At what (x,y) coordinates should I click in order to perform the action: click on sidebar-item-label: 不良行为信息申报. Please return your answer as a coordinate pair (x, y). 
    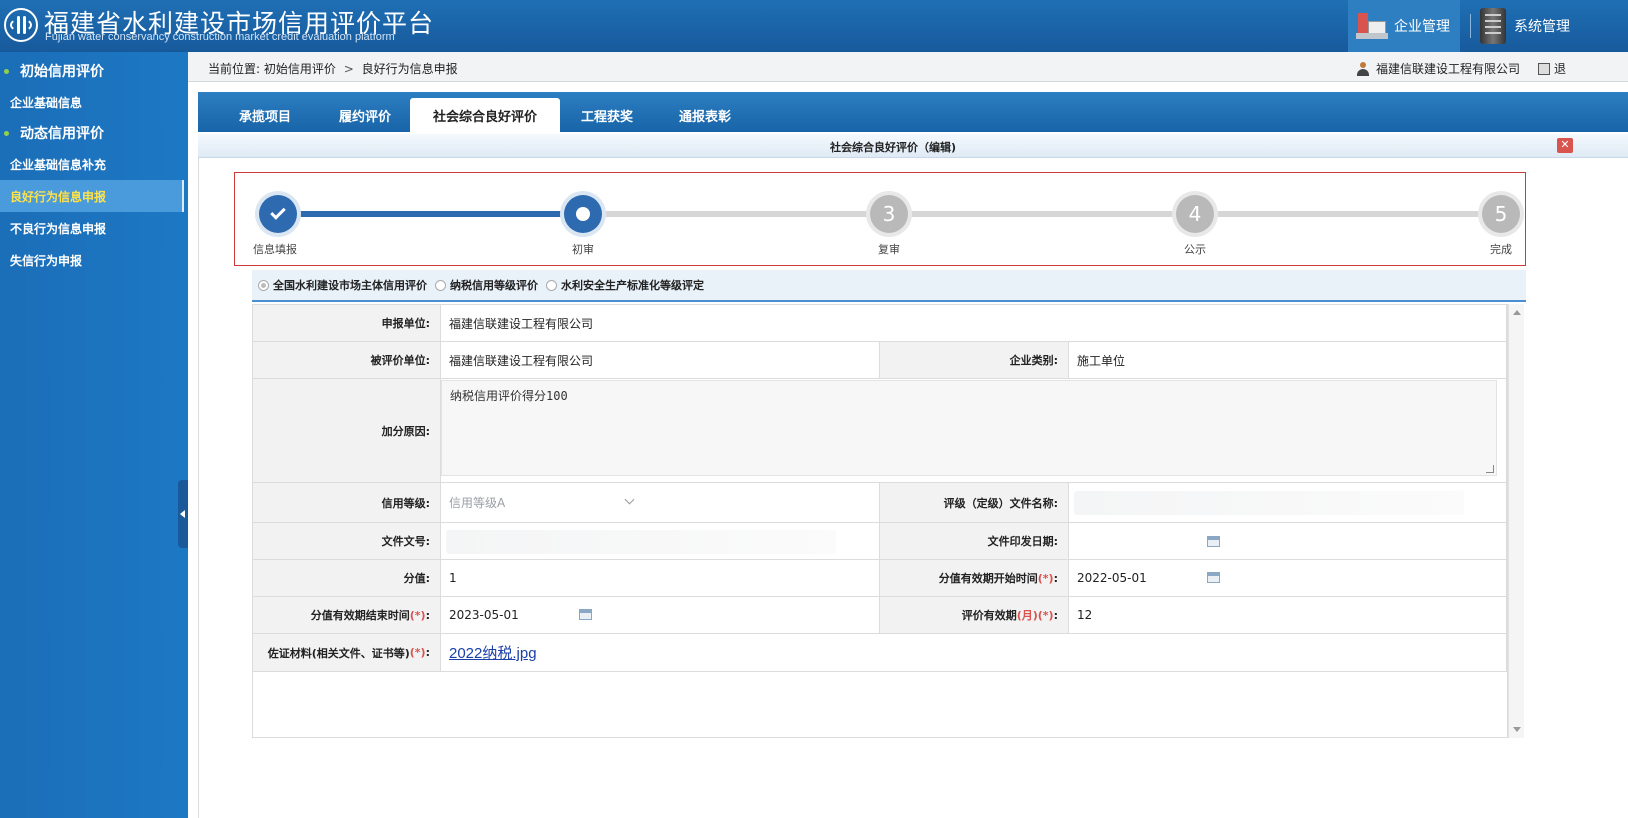
    Looking at the image, I should click on (58, 228).